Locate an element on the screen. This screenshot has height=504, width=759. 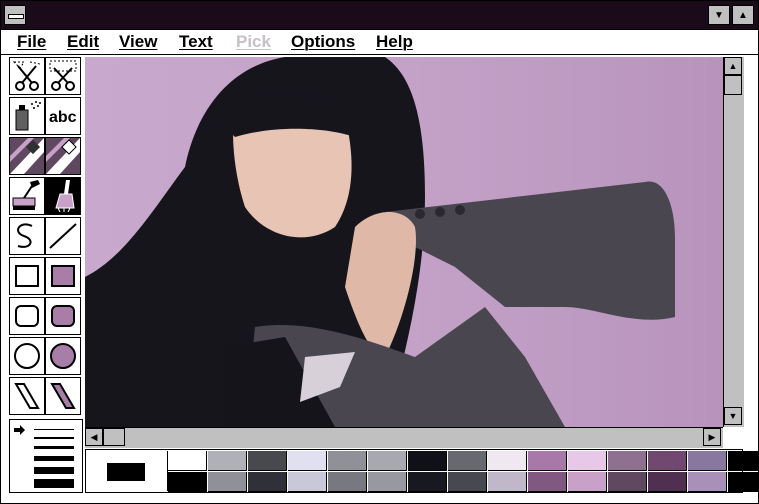
filled-ellipse-icon is located at coordinates (63, 356).